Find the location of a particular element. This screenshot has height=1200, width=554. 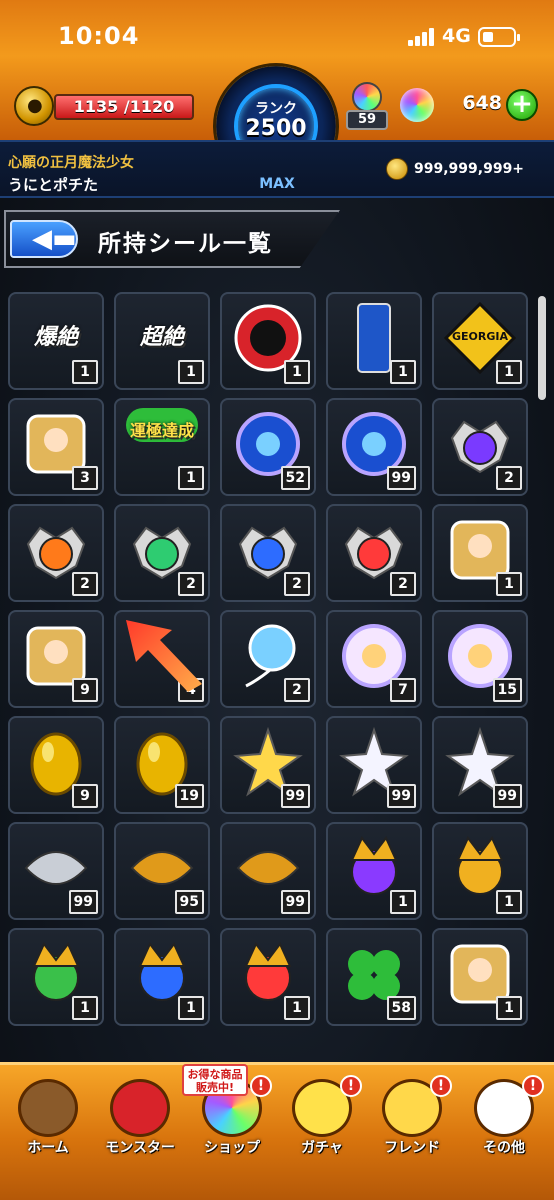

house-icon is located at coordinates (48, 1108).